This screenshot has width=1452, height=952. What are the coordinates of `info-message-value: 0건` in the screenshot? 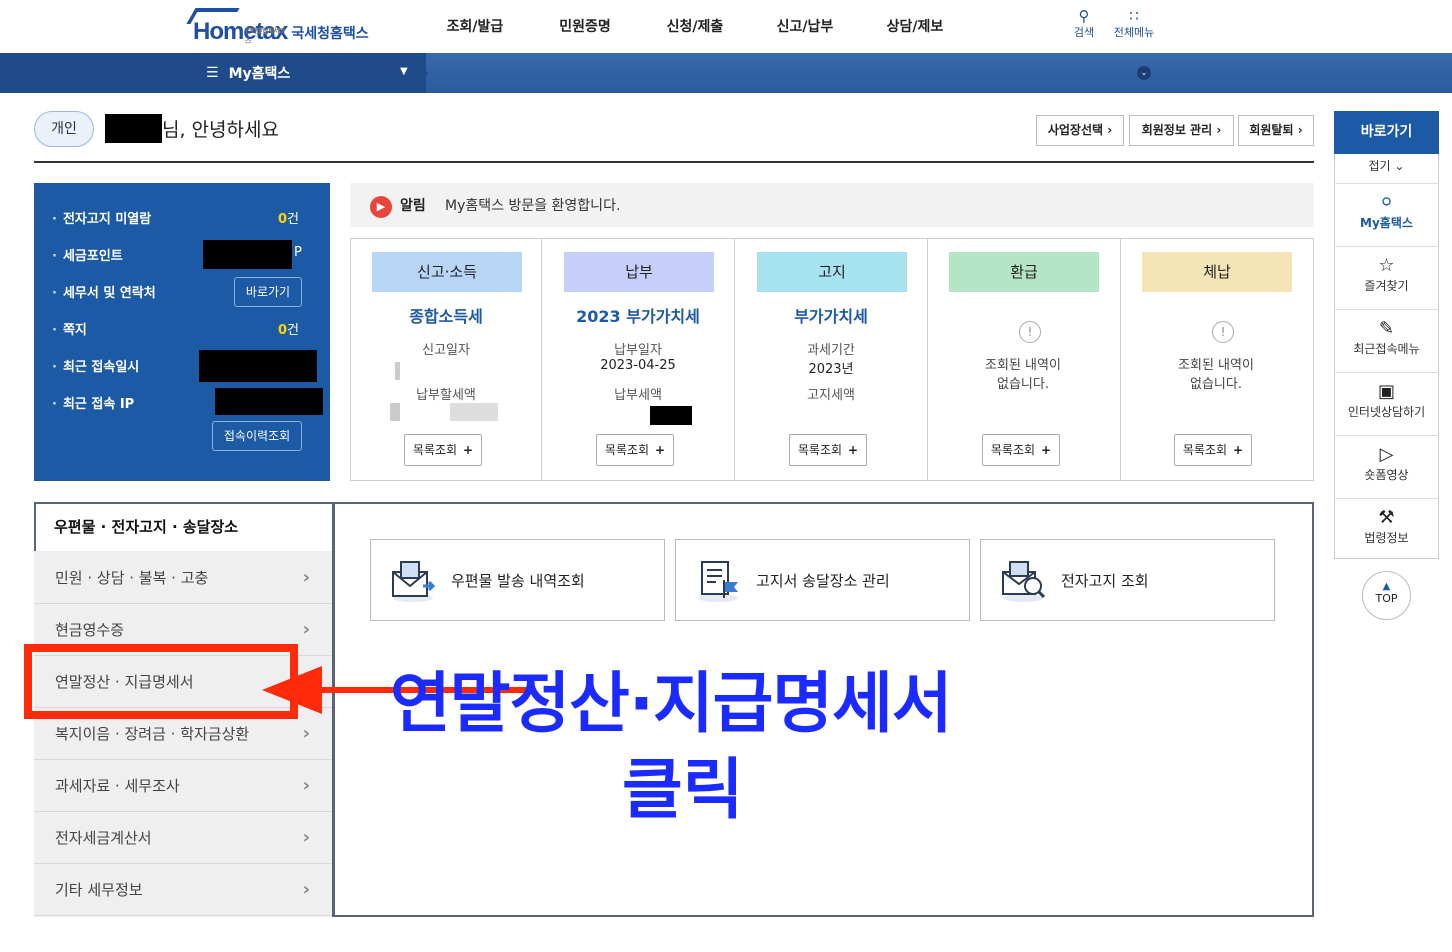 It's located at (288, 328).